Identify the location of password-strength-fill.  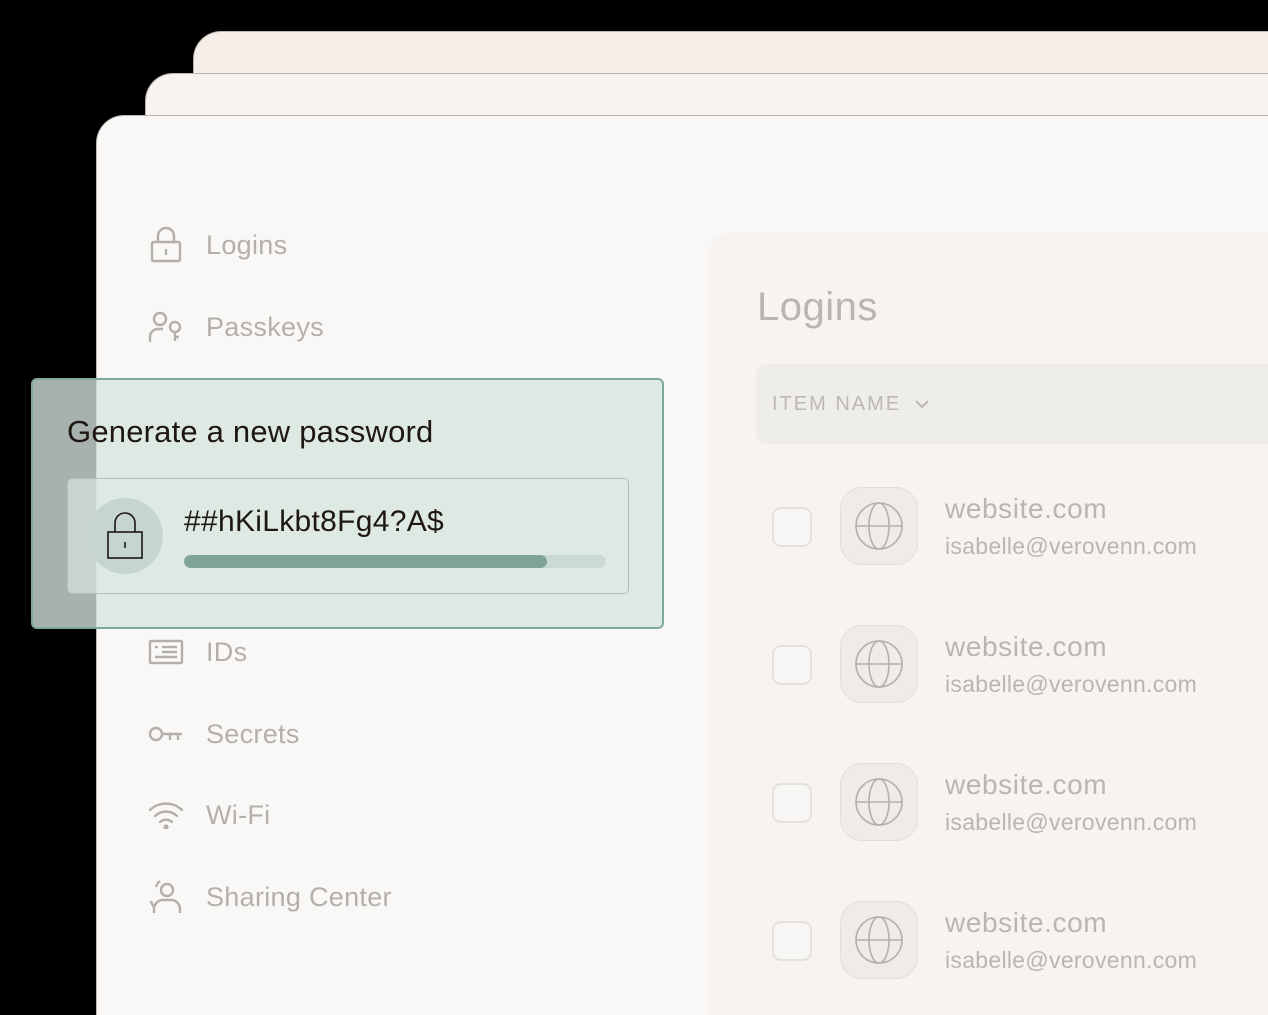
(365, 561).